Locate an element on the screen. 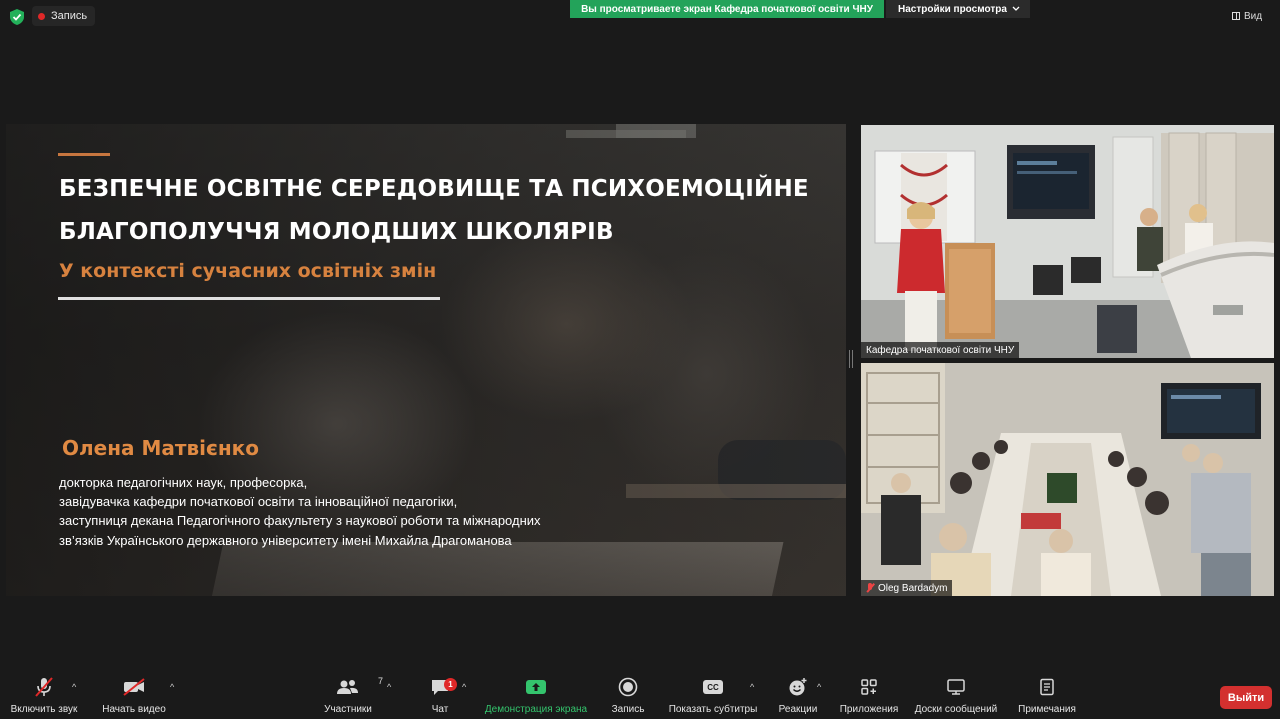 This screenshot has height=719, width=1280. recording-indicator: Запись is located at coordinates (64, 16).